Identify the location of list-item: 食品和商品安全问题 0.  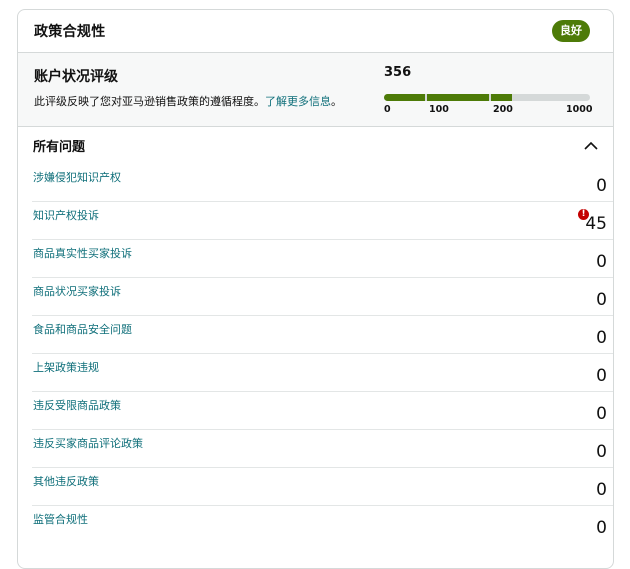
(322, 334).